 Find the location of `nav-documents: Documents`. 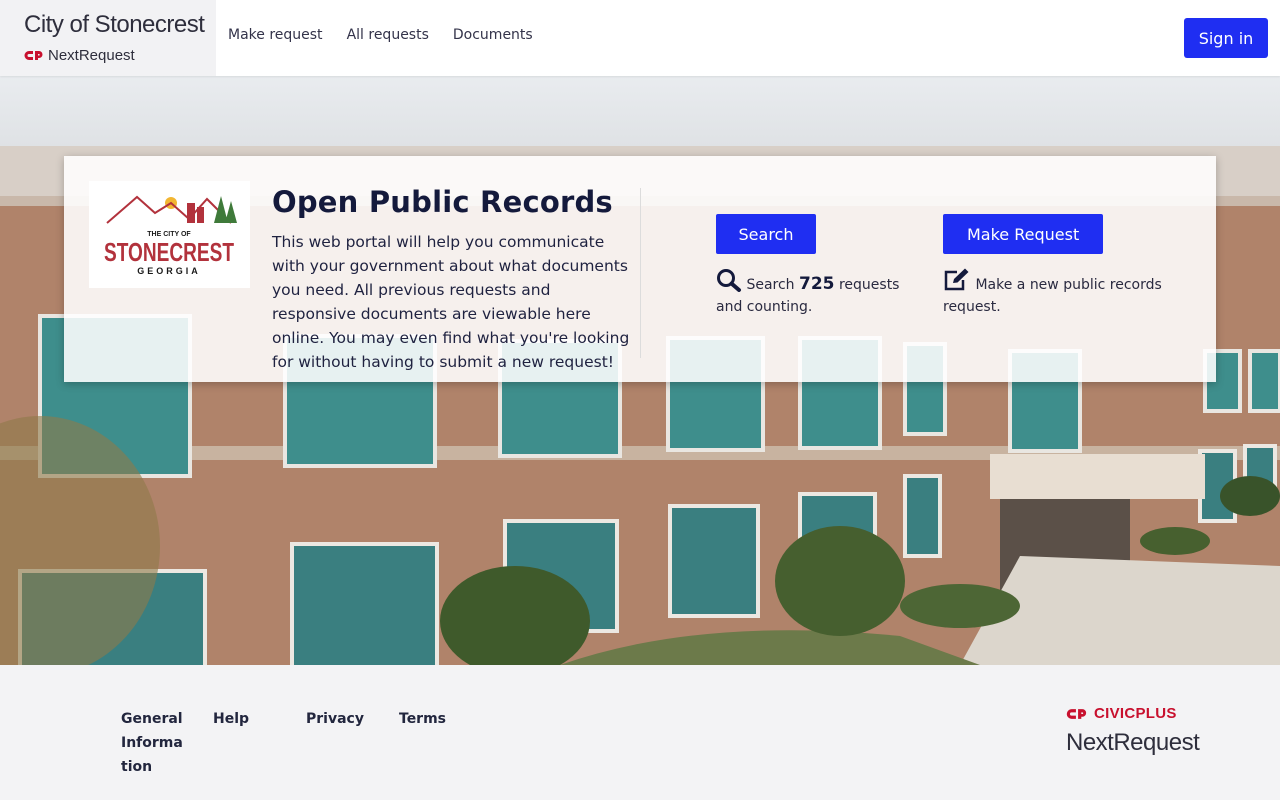

nav-documents: Documents is located at coordinates (493, 35).